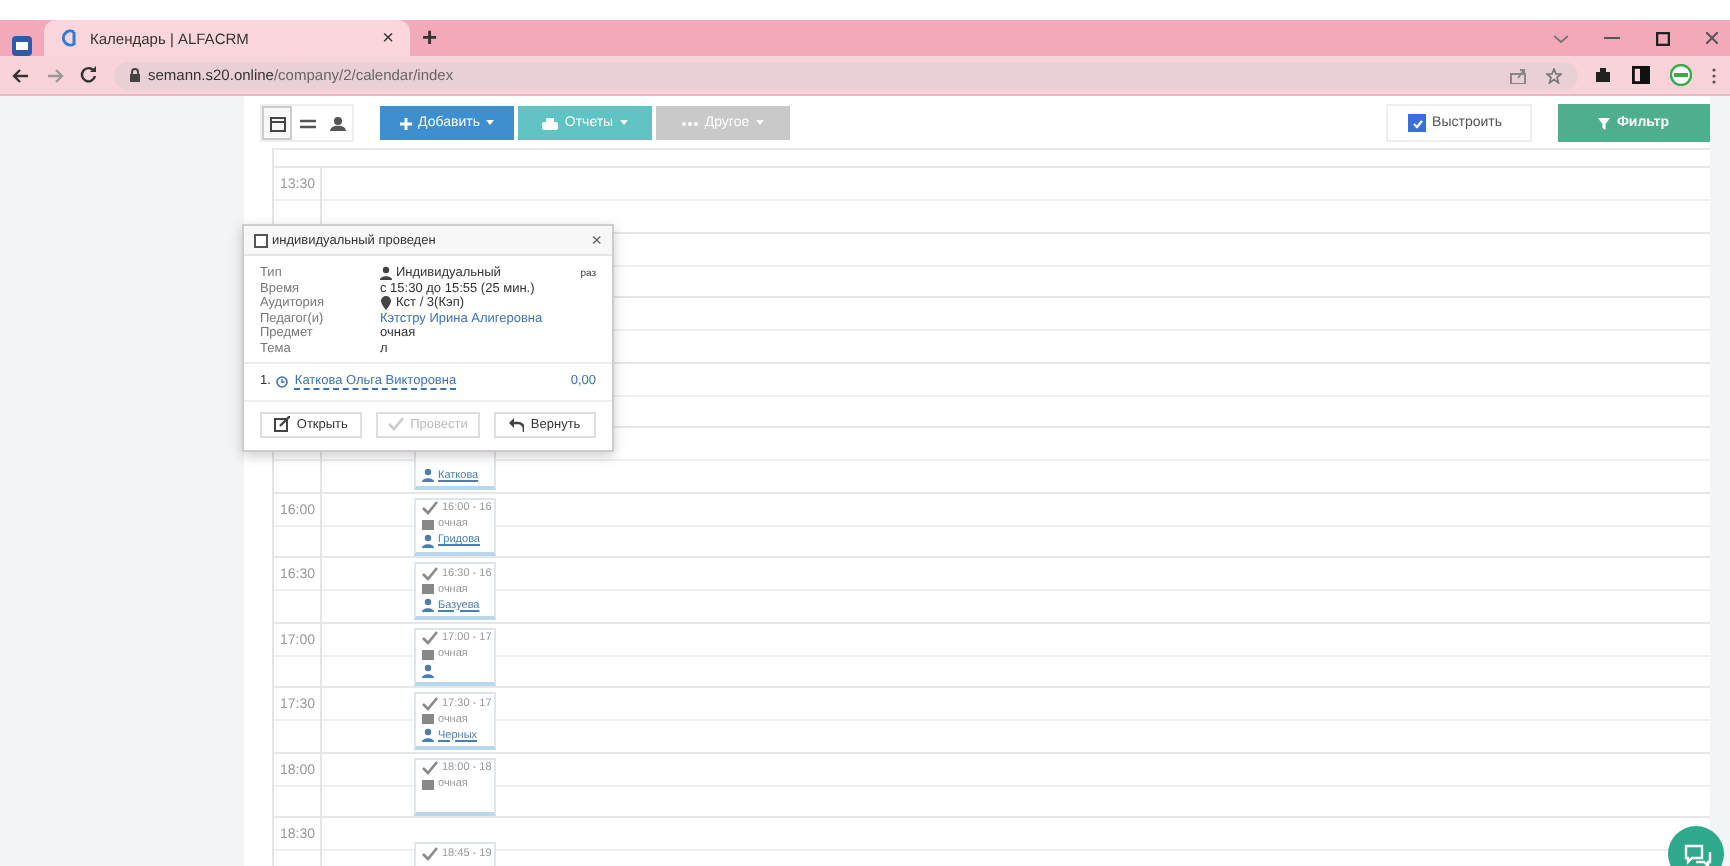 The image size is (1730, 866). Describe the element at coordinates (1696, 853) in the screenshot. I see `chat-icon` at that location.